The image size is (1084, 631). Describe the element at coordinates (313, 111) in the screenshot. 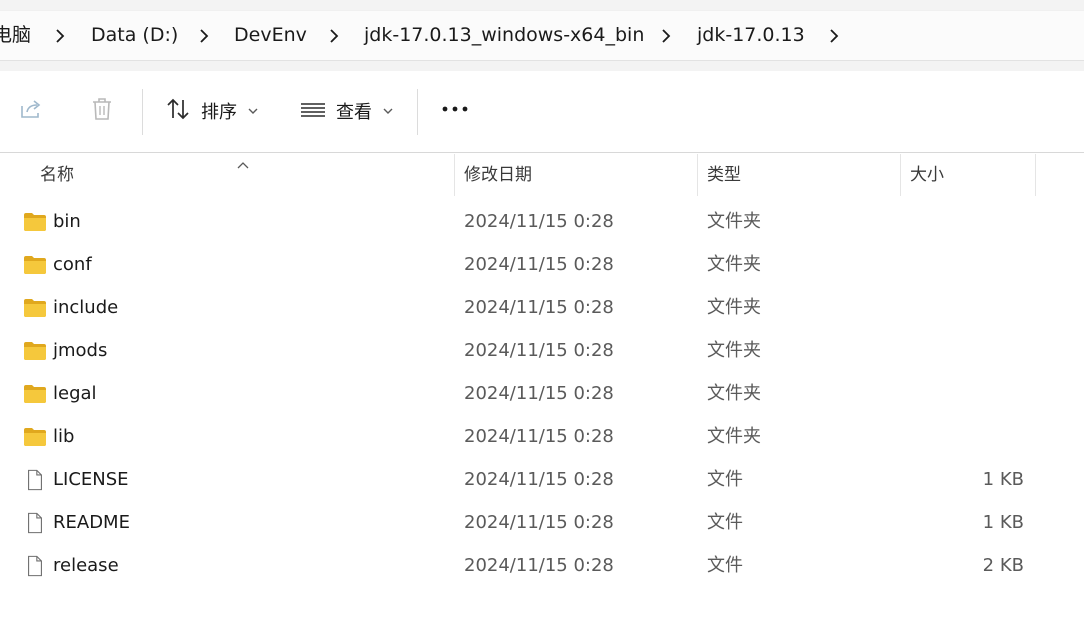

I see `view-list-icon` at that location.